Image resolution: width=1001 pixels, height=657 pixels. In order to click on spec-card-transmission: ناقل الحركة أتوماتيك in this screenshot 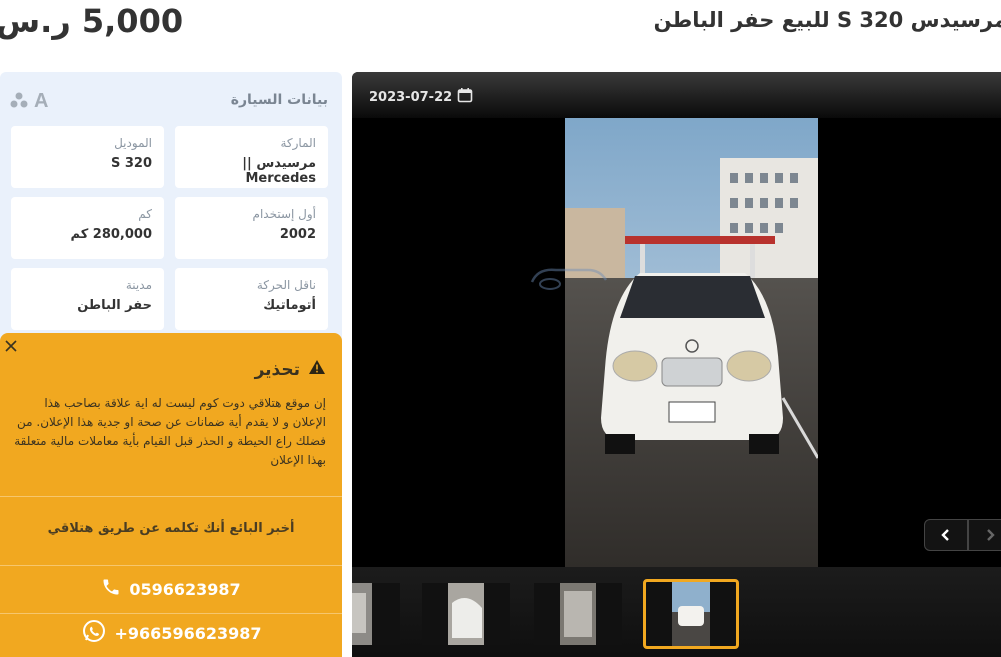, I will do `click(251, 299)`.